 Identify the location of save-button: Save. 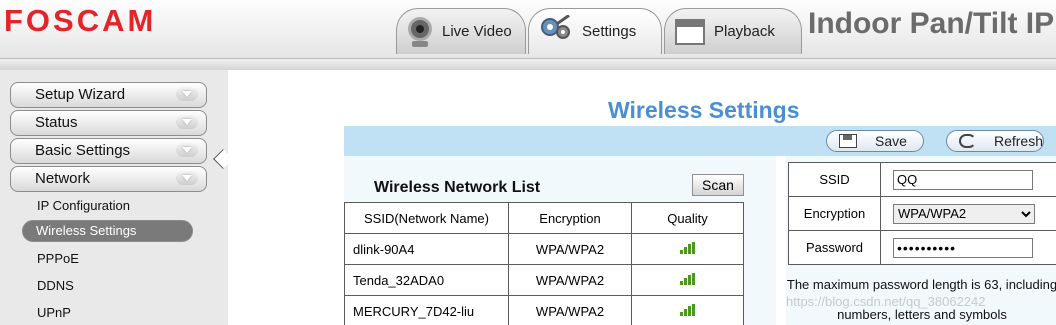
(875, 141).